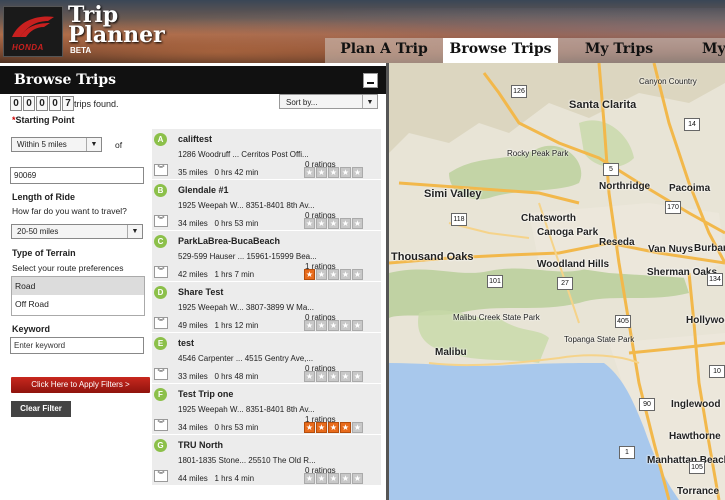  I want to click on terrain-option-off-road: Off Road, so click(78, 304).